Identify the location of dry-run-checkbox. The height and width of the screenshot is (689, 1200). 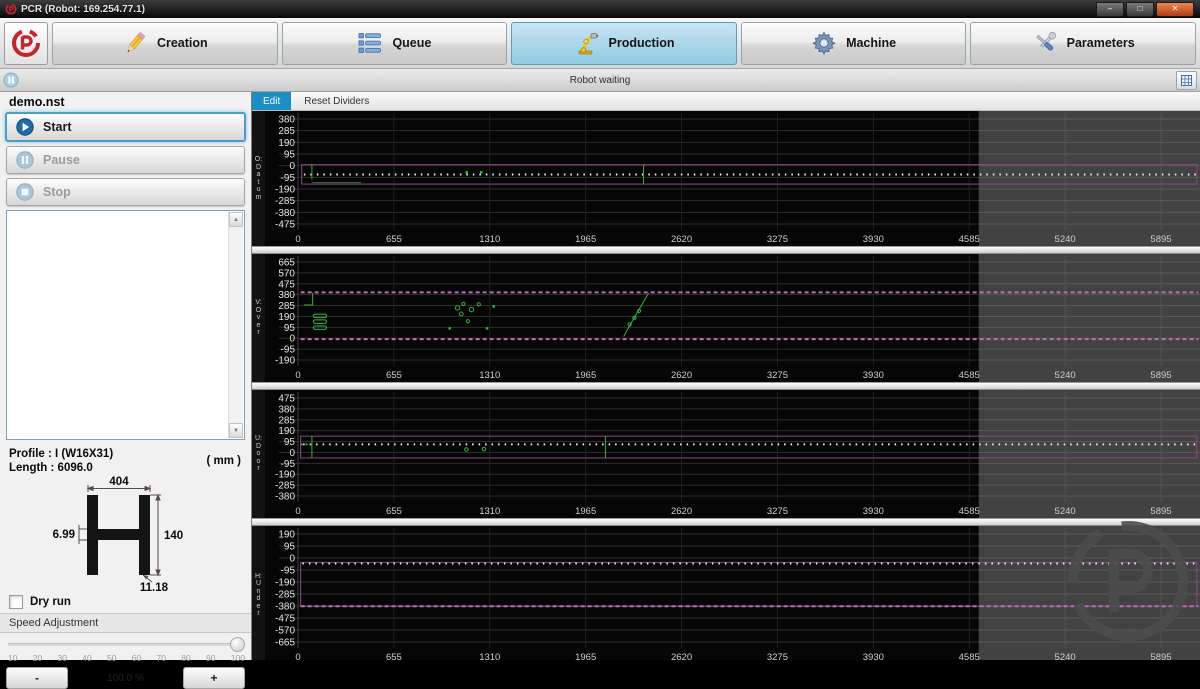
(16, 602).